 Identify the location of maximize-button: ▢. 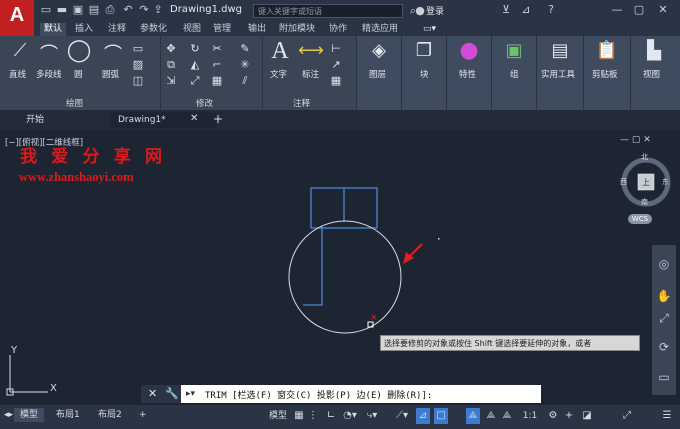
(639, 10).